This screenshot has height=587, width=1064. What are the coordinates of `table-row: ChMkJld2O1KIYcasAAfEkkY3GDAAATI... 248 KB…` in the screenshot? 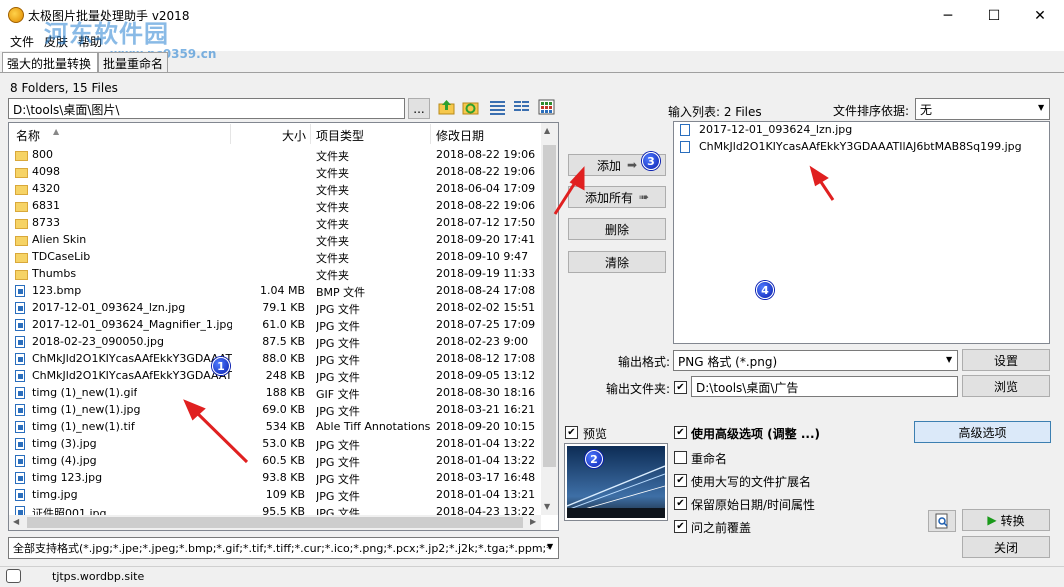 It's located at (275, 376).